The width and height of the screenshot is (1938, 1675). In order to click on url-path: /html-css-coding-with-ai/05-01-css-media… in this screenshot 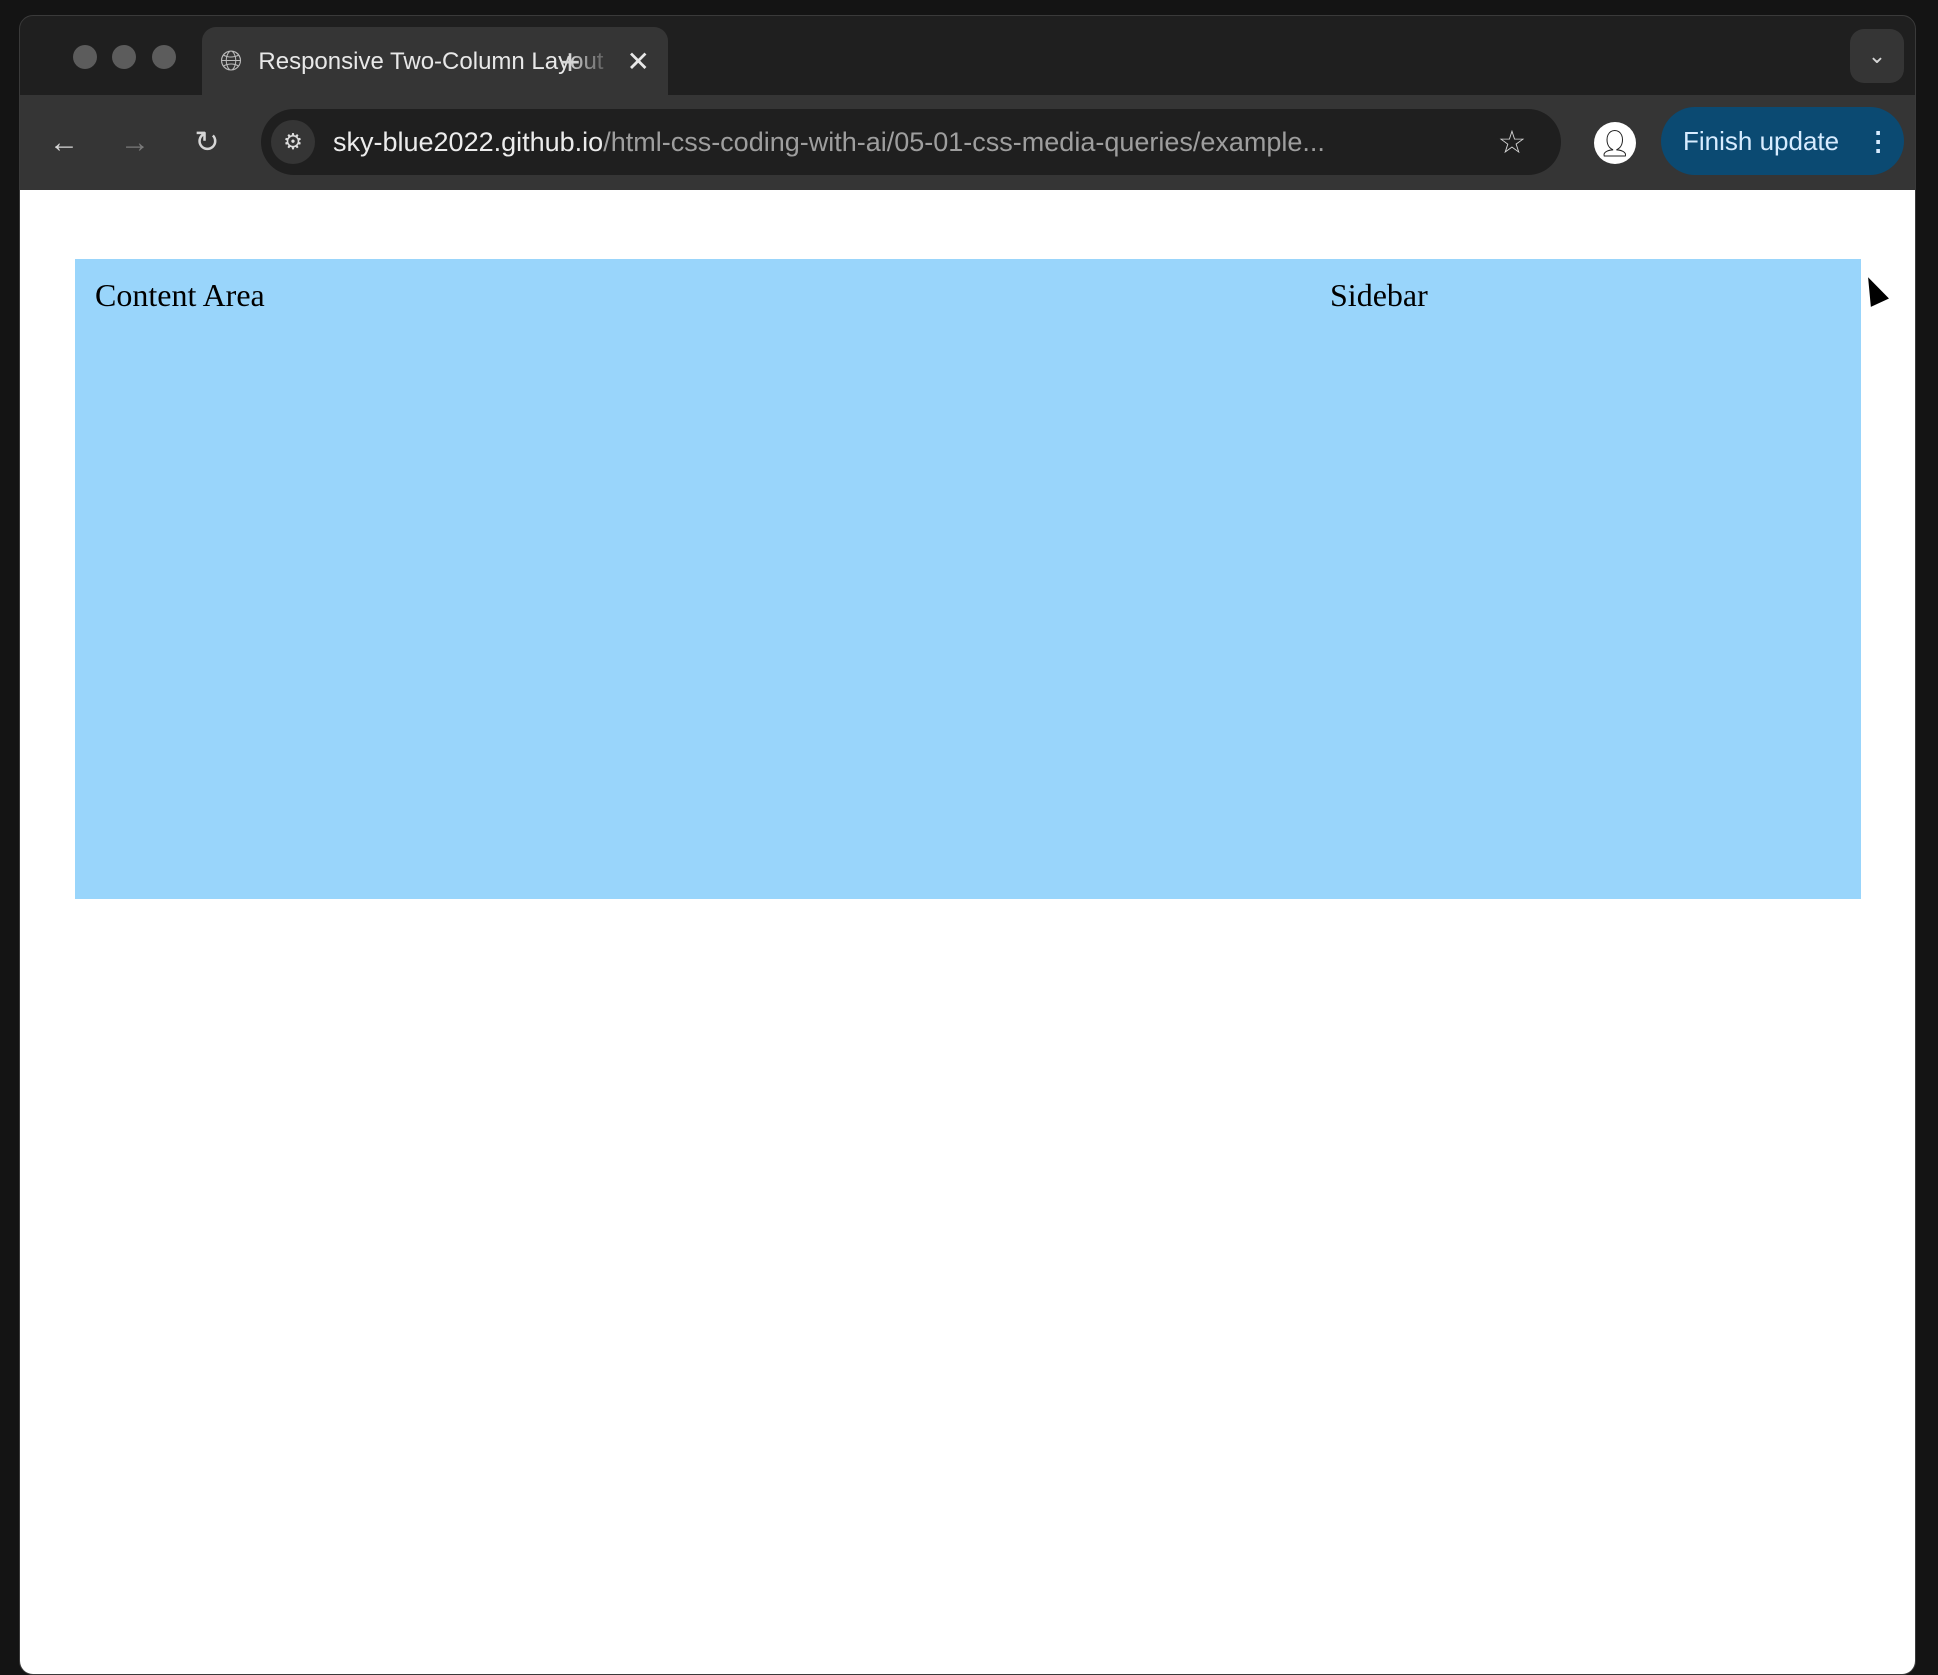, I will do `click(964, 141)`.